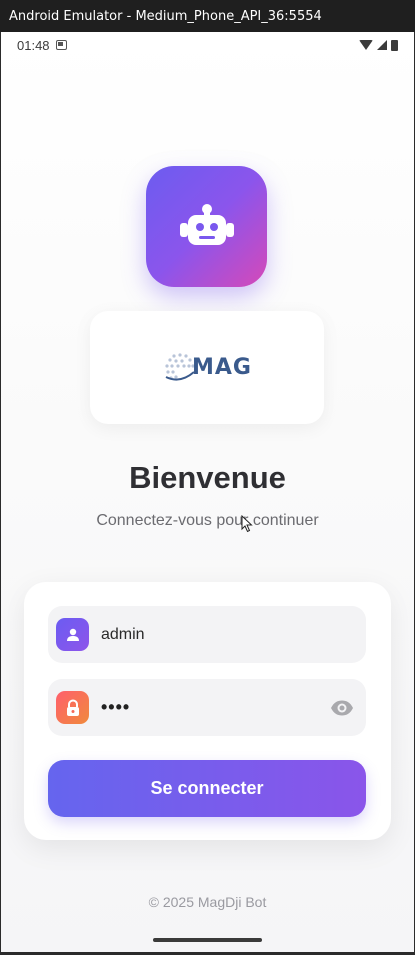  What do you see at coordinates (61, 45) in the screenshot?
I see `sim-card-icon` at bounding box center [61, 45].